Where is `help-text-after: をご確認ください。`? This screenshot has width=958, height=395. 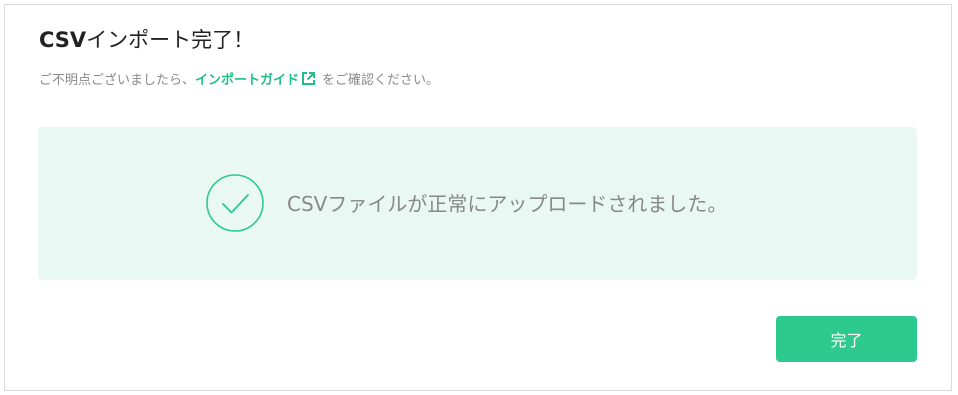
help-text-after: をご確認ください。 is located at coordinates (381, 80).